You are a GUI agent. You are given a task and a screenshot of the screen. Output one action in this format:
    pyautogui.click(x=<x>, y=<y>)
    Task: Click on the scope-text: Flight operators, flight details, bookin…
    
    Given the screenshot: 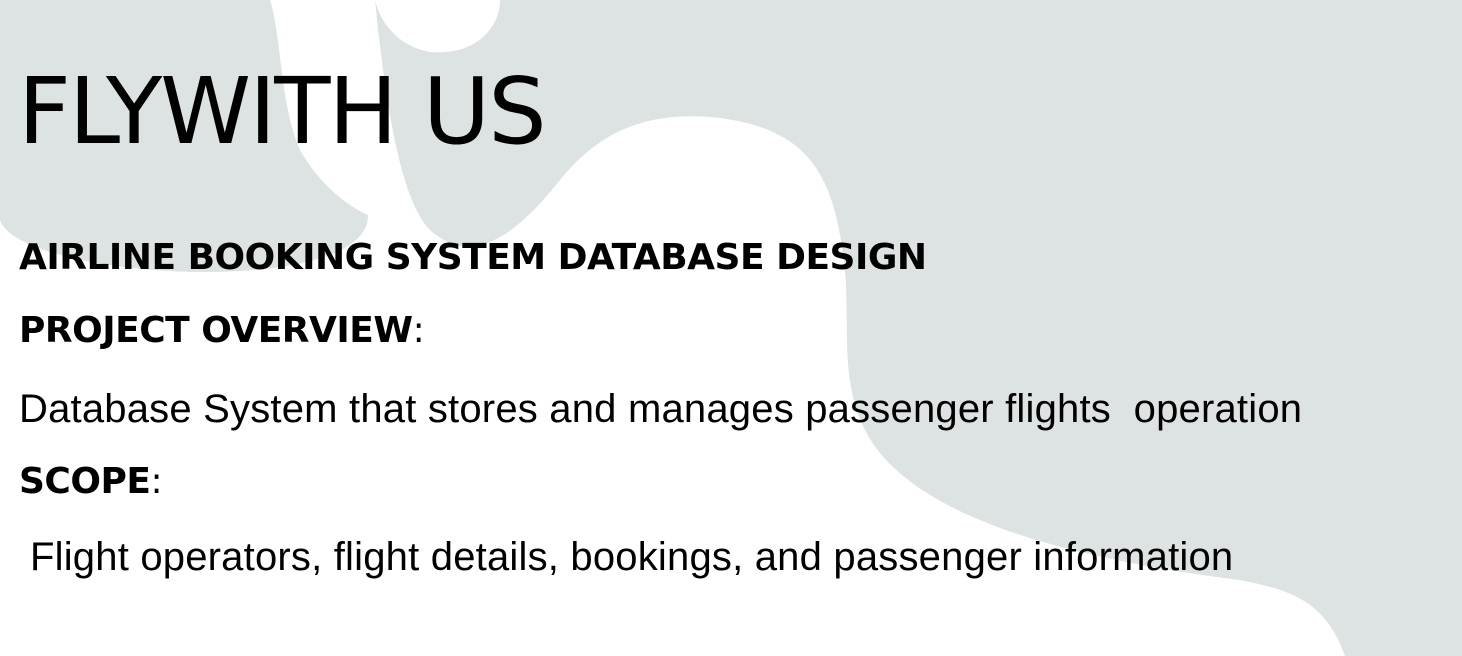 What is the action you would take?
    pyautogui.click(x=632, y=557)
    